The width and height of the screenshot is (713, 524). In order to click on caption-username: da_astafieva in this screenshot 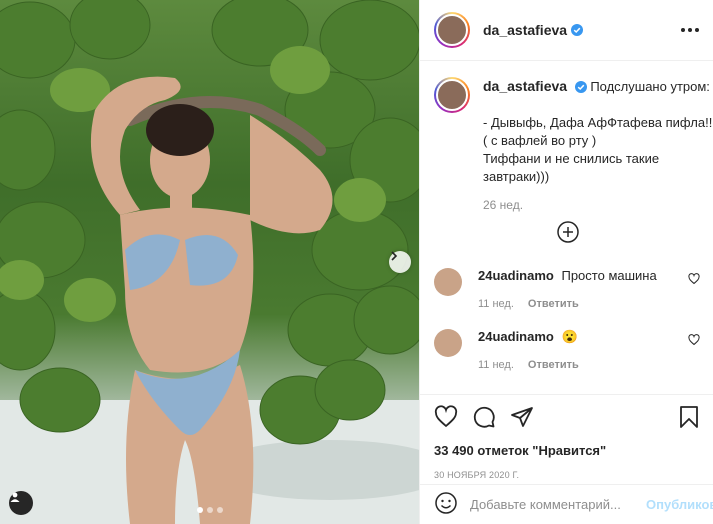, I will do `click(525, 86)`.